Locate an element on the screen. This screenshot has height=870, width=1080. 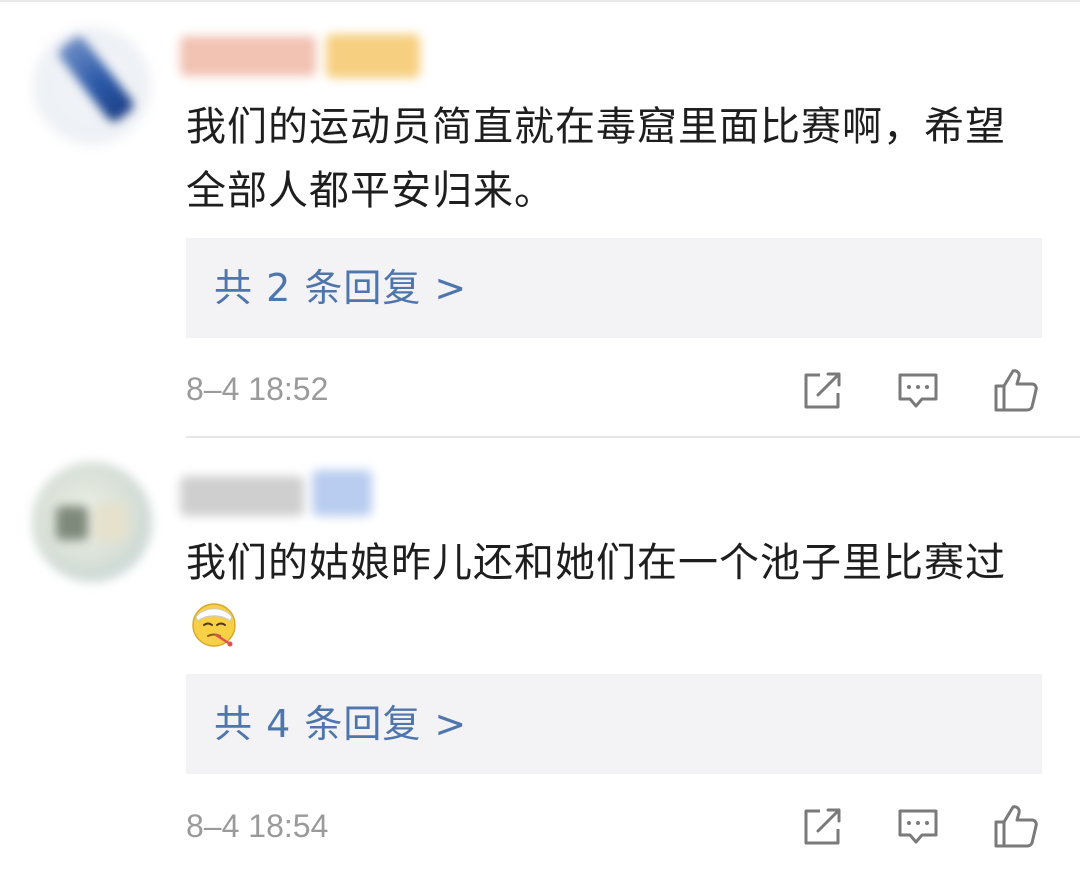
comment-text: 我们的运动员简直就在毒窟里面比赛啊，希望全部人都平安归来。 is located at coordinates (596, 159).